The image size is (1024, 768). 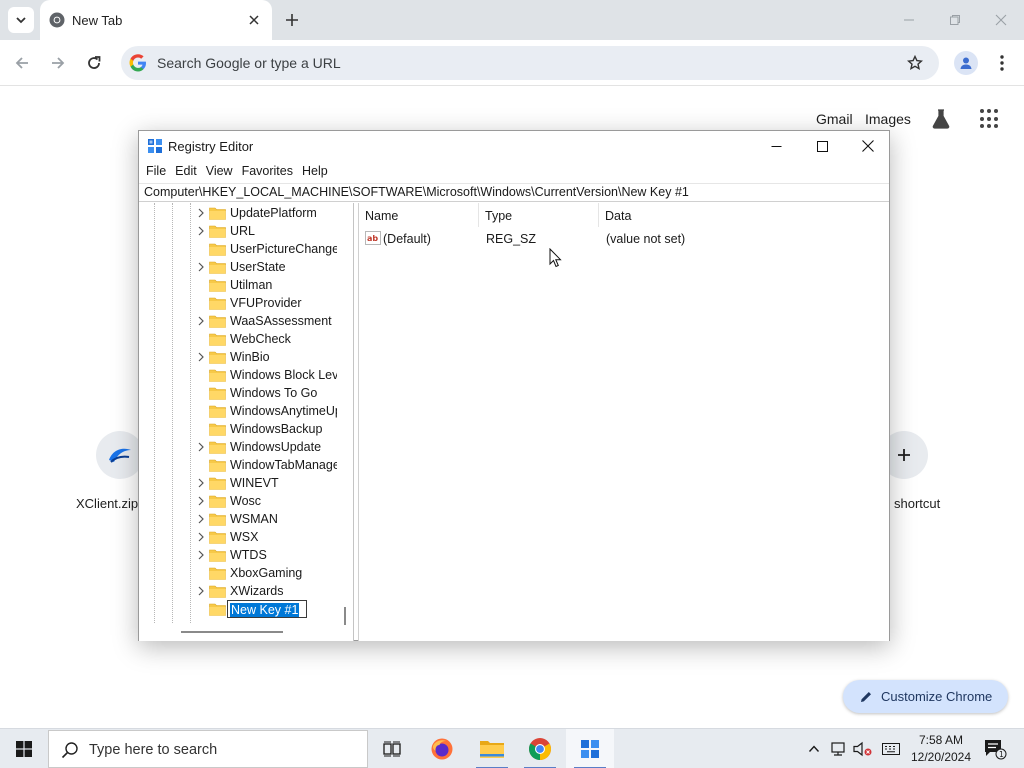 I want to click on gmail-link: Gmail, so click(x=834, y=119).